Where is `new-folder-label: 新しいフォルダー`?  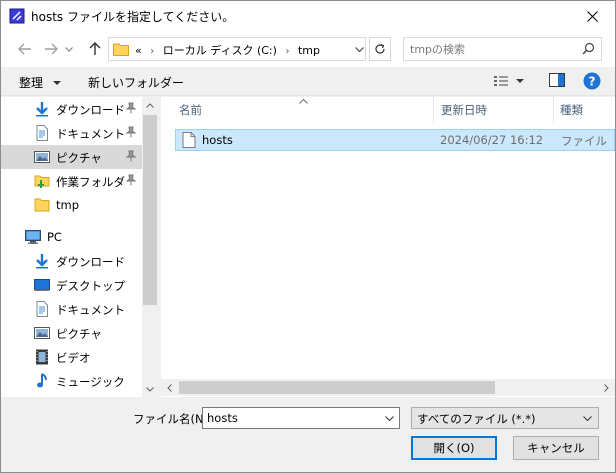 new-folder-label: 新しいフォルダー is located at coordinates (136, 83).